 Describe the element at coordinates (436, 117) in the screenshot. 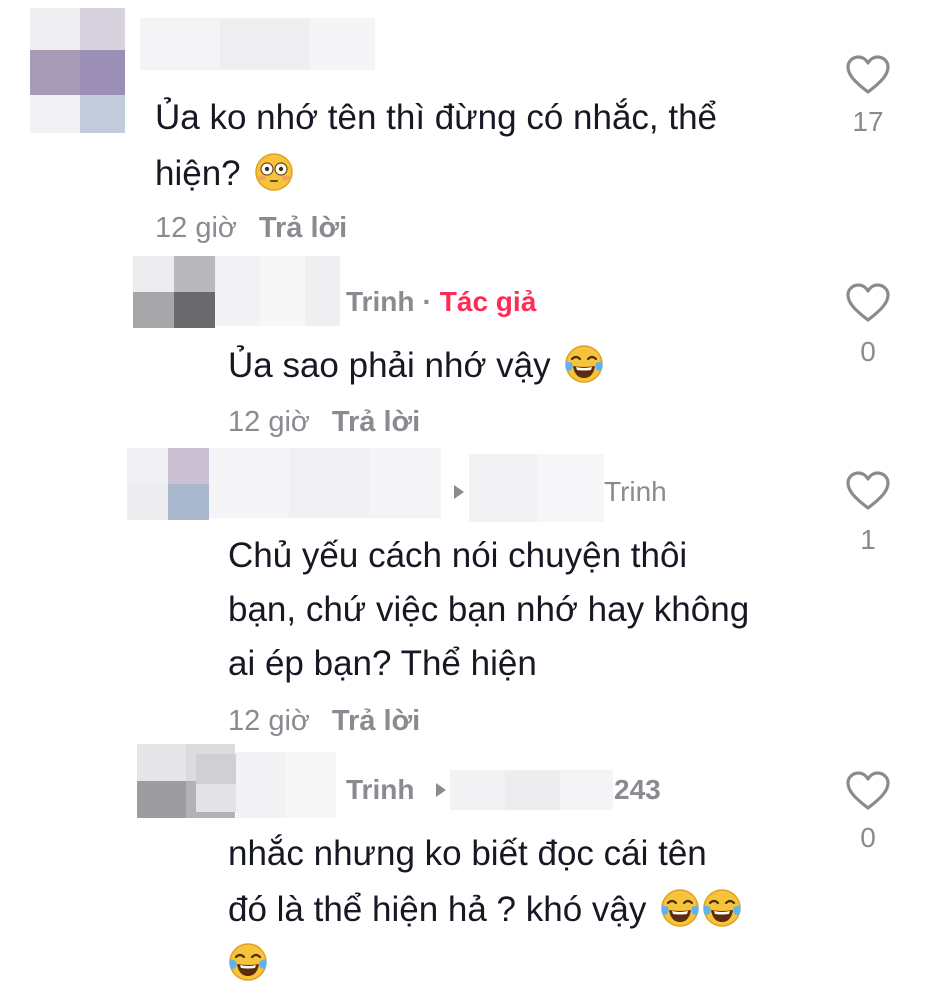

I see `comment-text-line-1: Ủa ko nhớ tên thì đừng có nhắc, thể` at that location.